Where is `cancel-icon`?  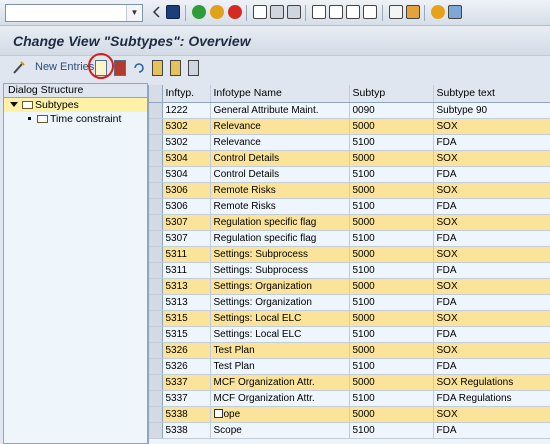 cancel-icon is located at coordinates (235, 12).